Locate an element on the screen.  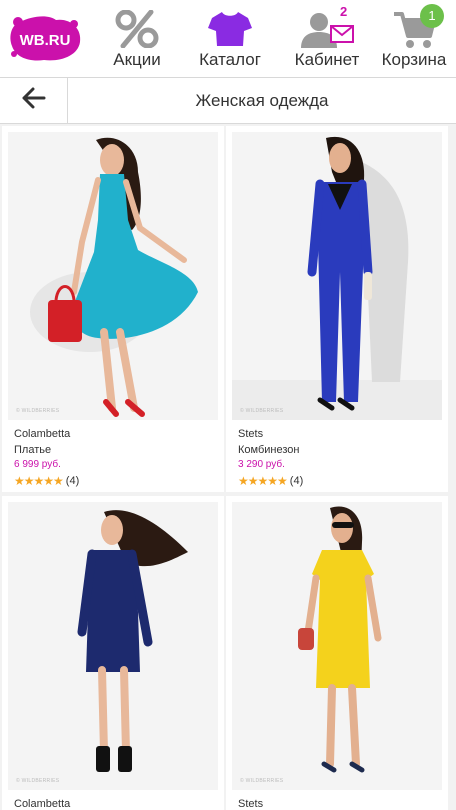
nav-label-cart: Корзина is located at coordinates (414, 59).